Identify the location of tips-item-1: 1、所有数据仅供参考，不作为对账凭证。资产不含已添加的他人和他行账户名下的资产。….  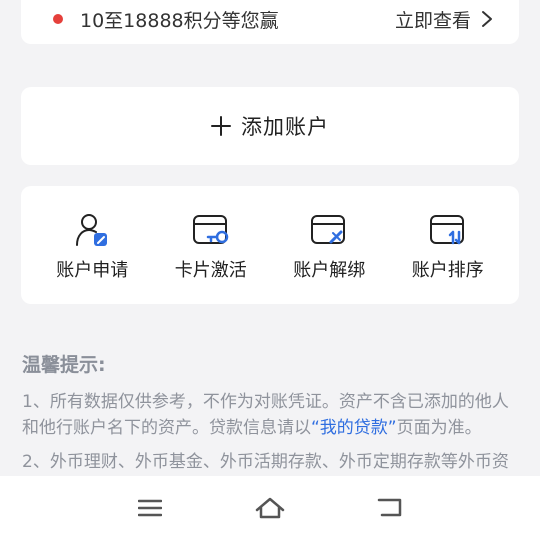
(272, 415).